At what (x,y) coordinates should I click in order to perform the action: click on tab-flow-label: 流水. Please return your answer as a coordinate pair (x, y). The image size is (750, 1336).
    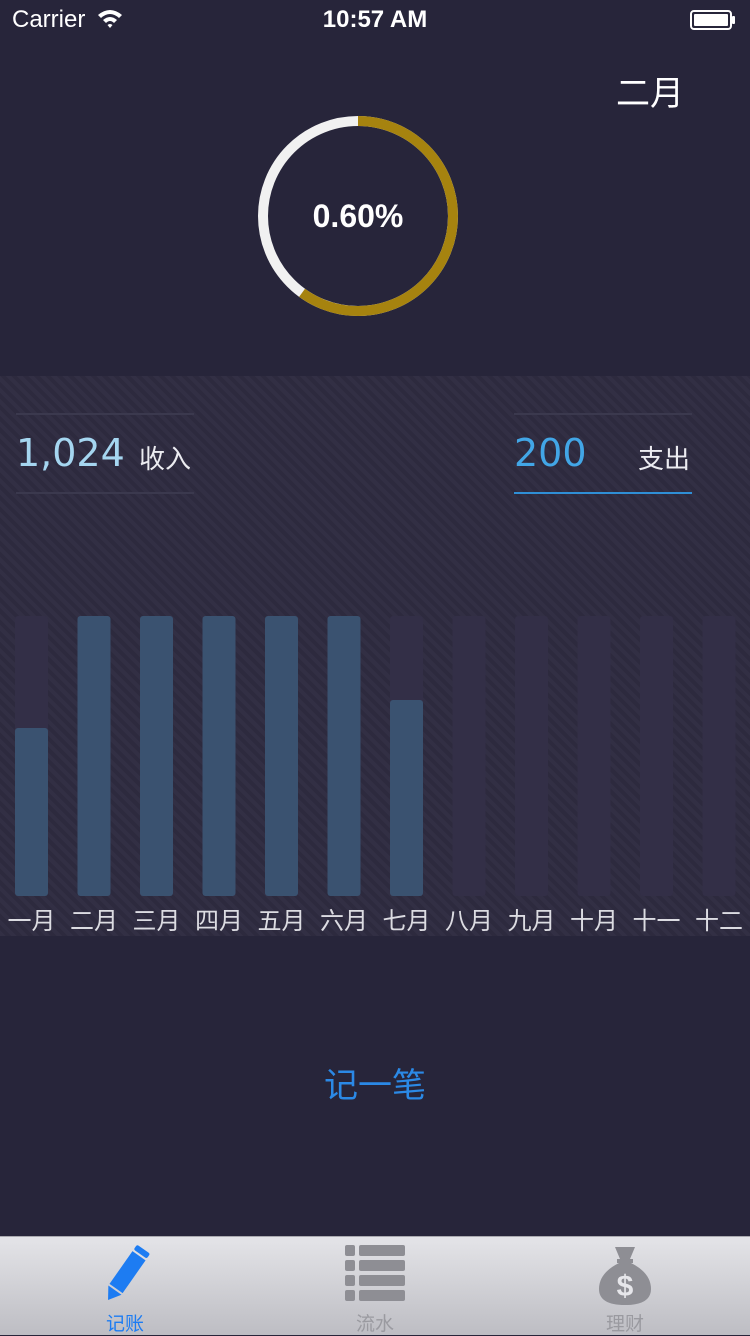
    Looking at the image, I should click on (374, 1324).